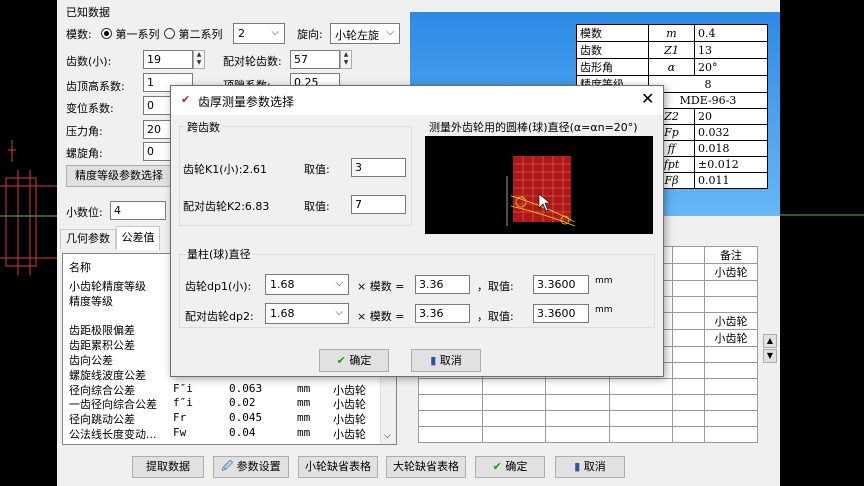 This screenshot has height=486, width=864. Describe the element at coordinates (168, 59) in the screenshot. I see `teeth-small-input: 19` at that location.